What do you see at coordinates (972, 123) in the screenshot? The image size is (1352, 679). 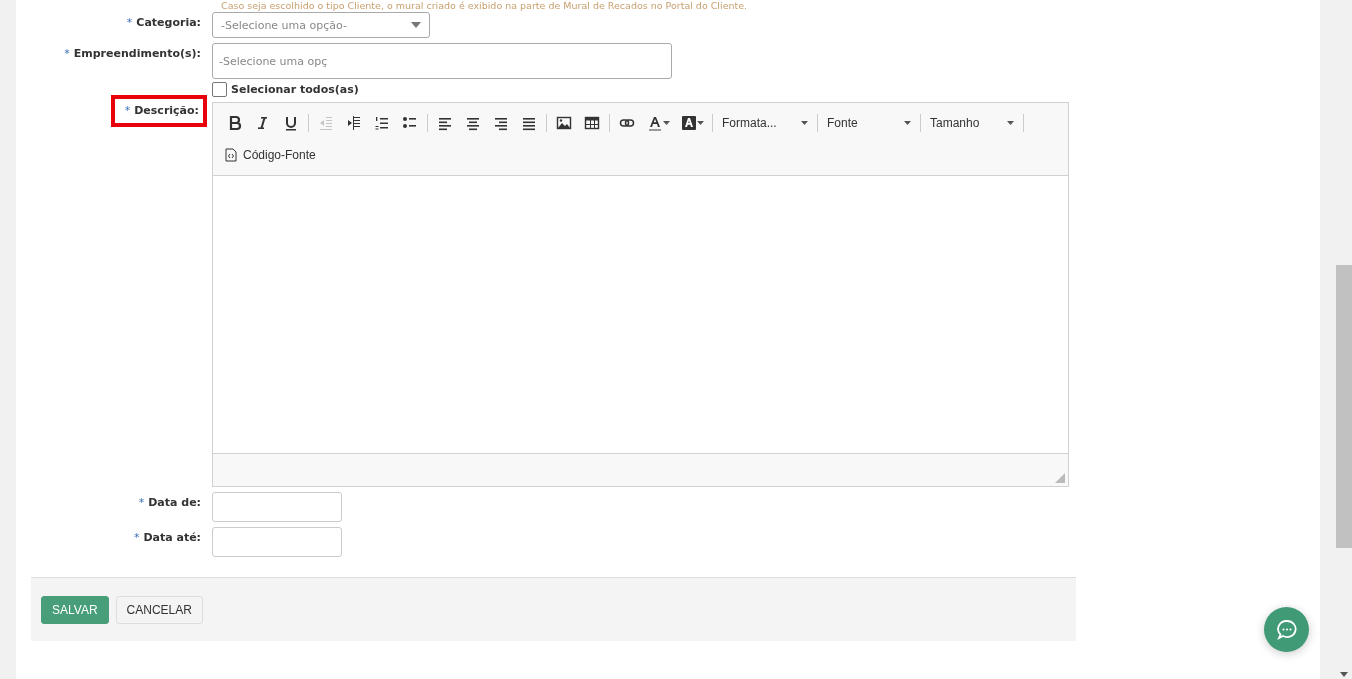 I see `toolbar-dropdown: Tamanho` at bounding box center [972, 123].